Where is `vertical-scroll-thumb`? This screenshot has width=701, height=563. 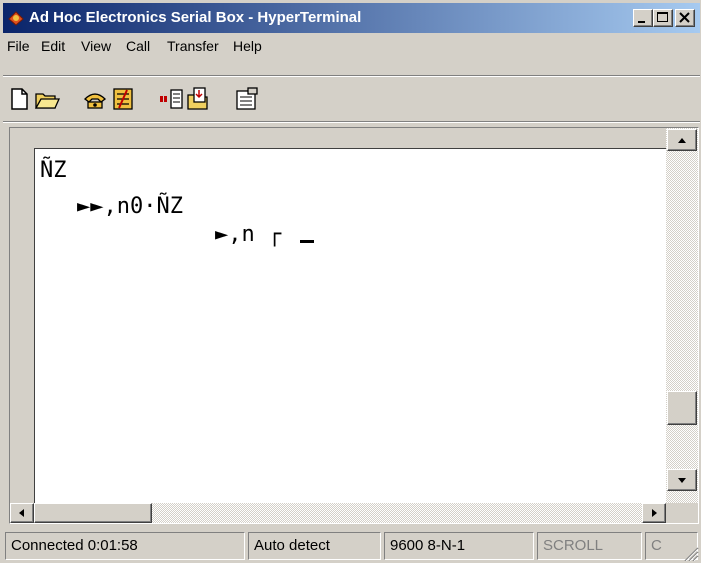
vertical-scroll-thumb is located at coordinates (682, 408).